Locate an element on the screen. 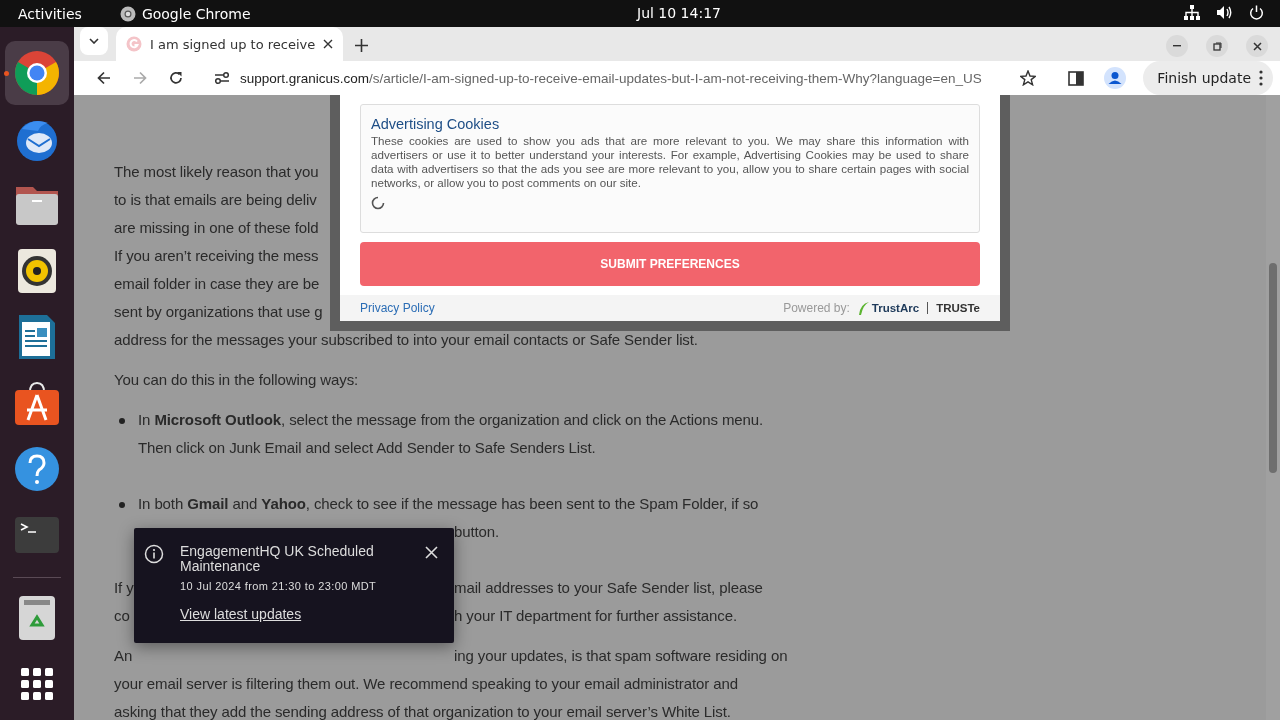 The image size is (1280, 720). article-text: sent by organizations that use g is located at coordinates (218, 311).